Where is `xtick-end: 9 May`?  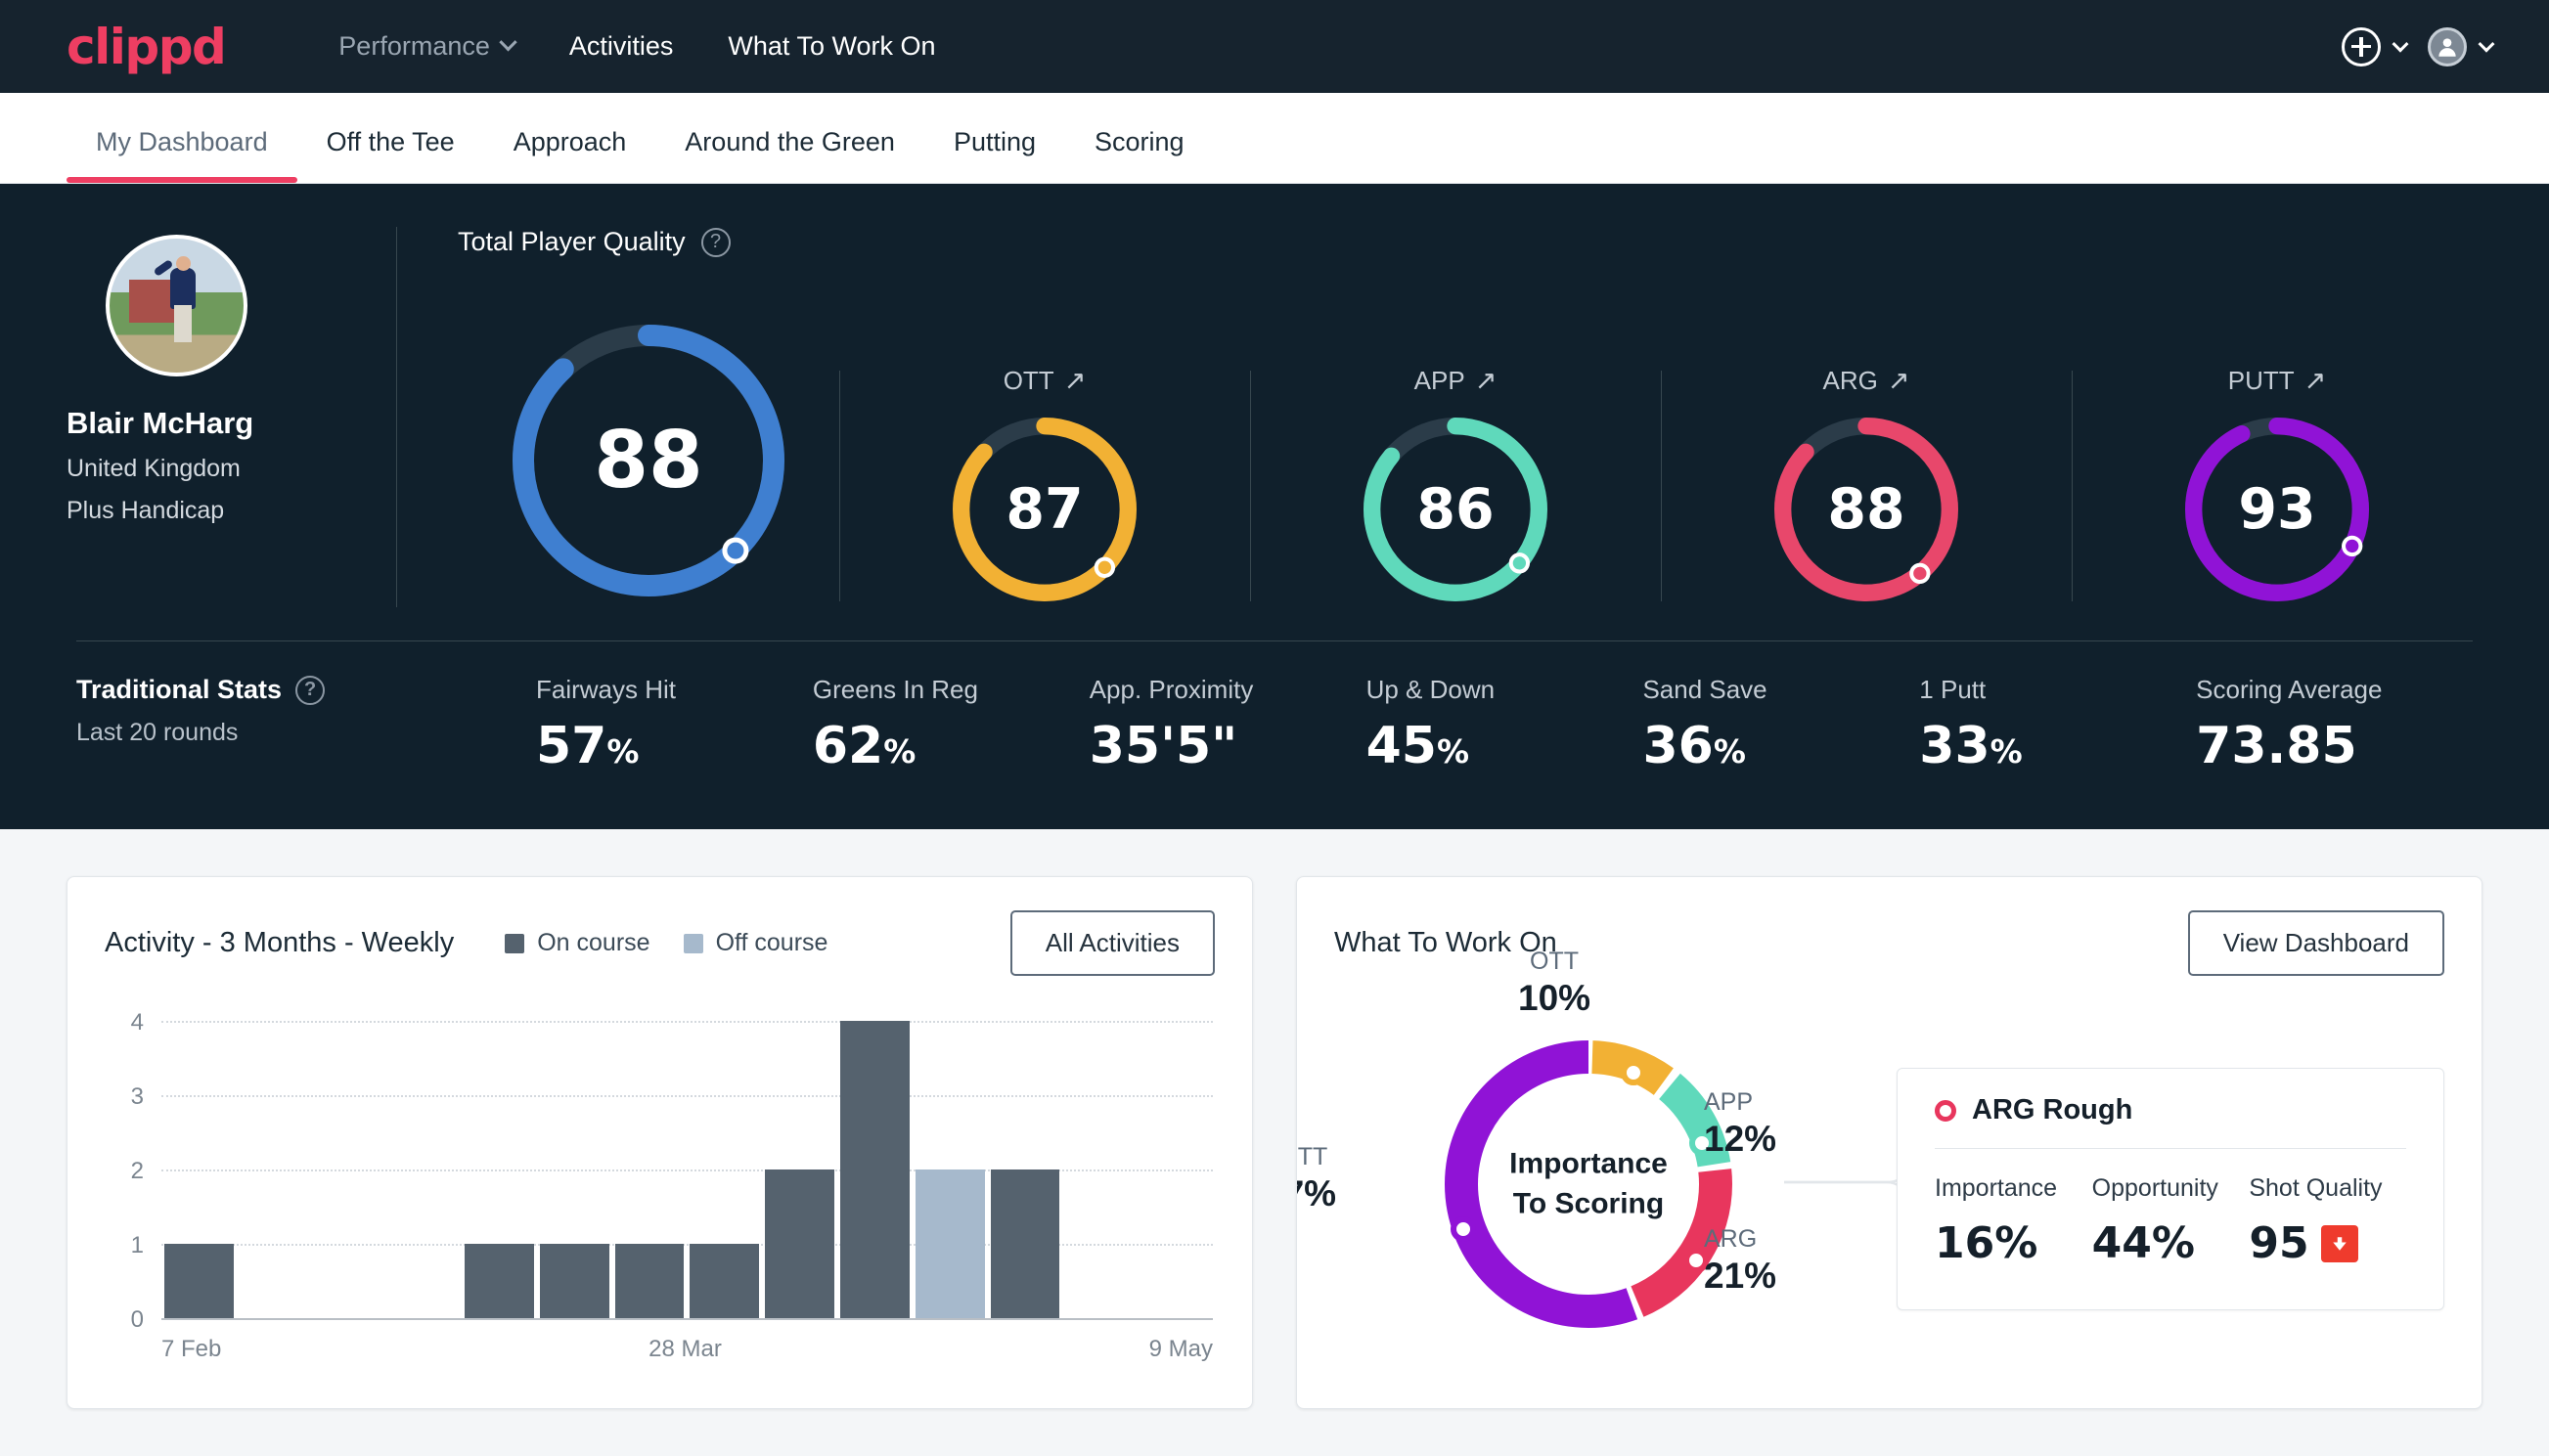 xtick-end: 9 May is located at coordinates (1180, 1349).